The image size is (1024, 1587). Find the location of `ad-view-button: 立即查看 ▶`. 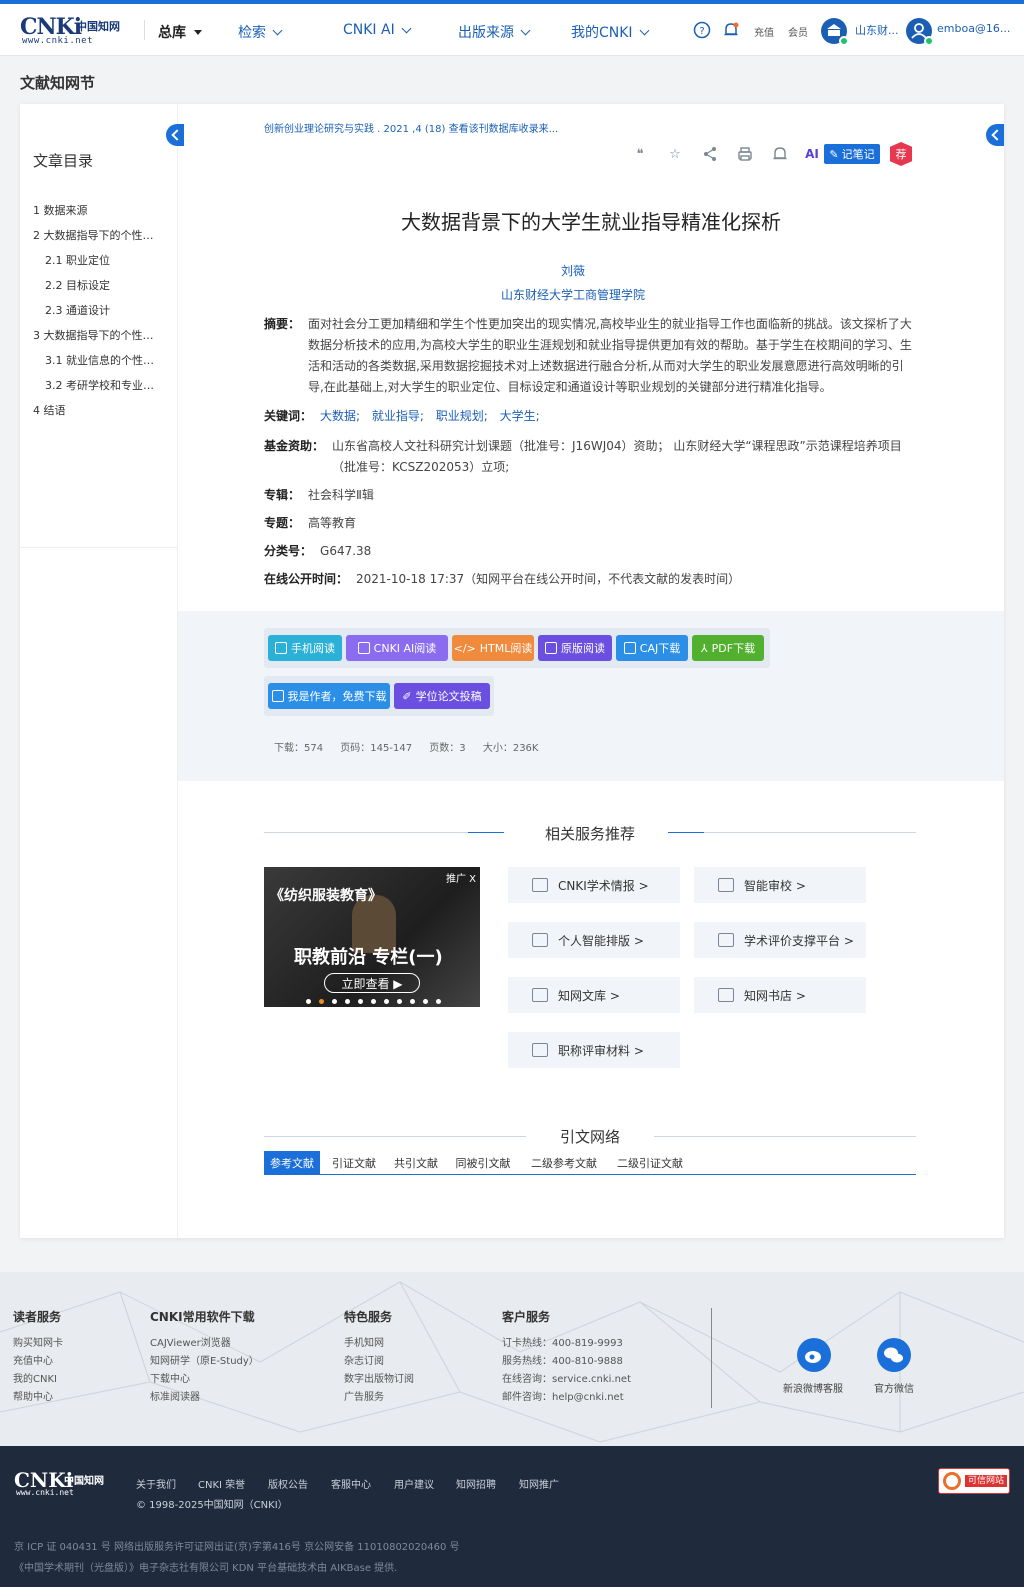

ad-view-button: 立即查看 ▶ is located at coordinates (372, 983).